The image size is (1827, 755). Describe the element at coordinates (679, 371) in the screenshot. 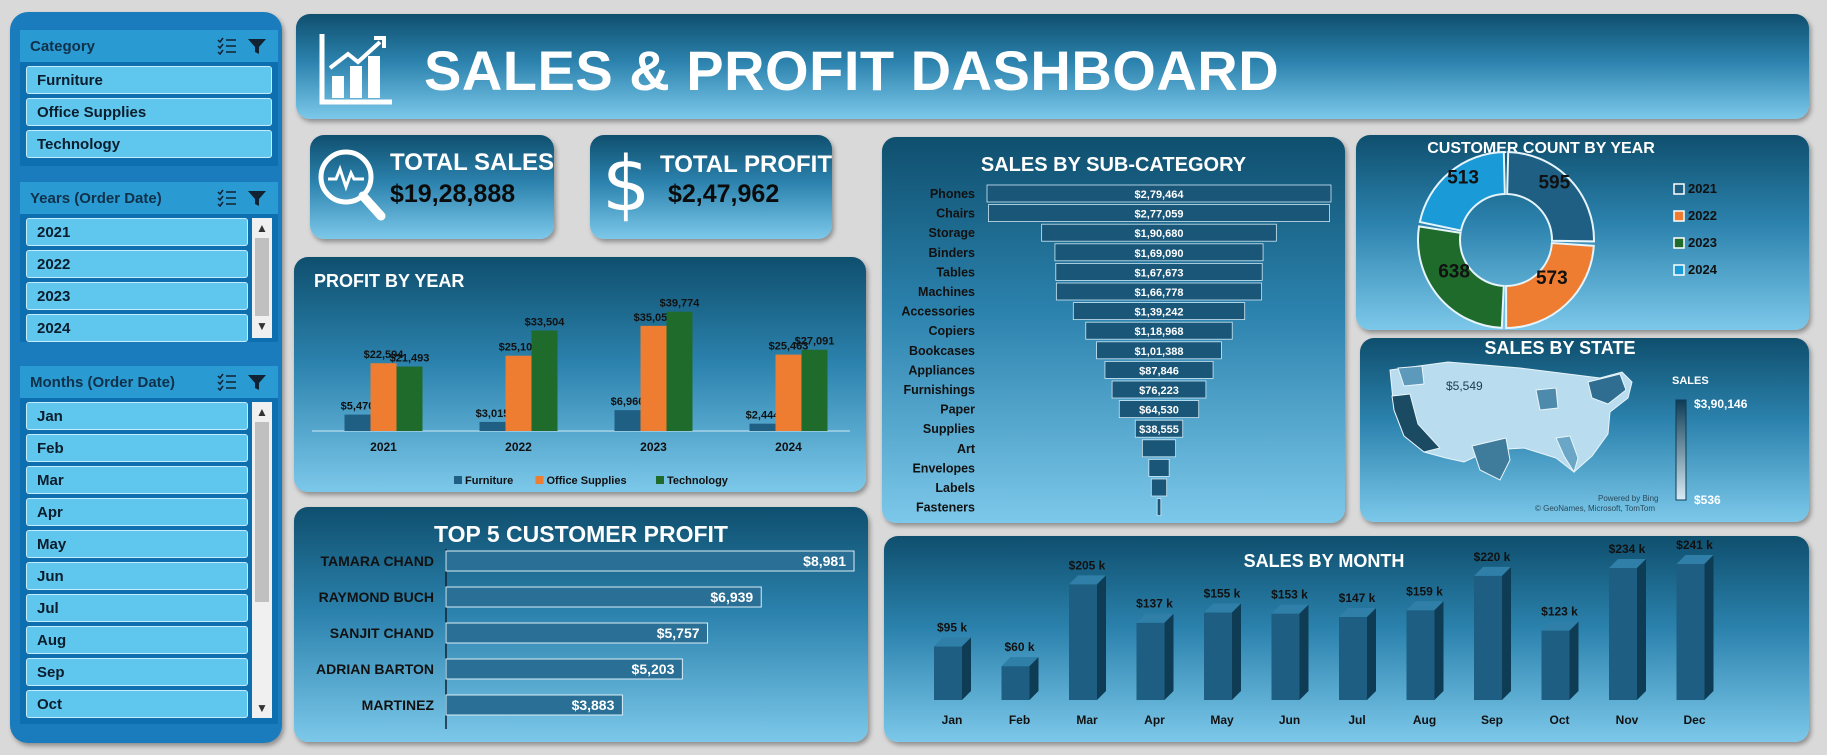

I see `bar-technology-2023` at that location.